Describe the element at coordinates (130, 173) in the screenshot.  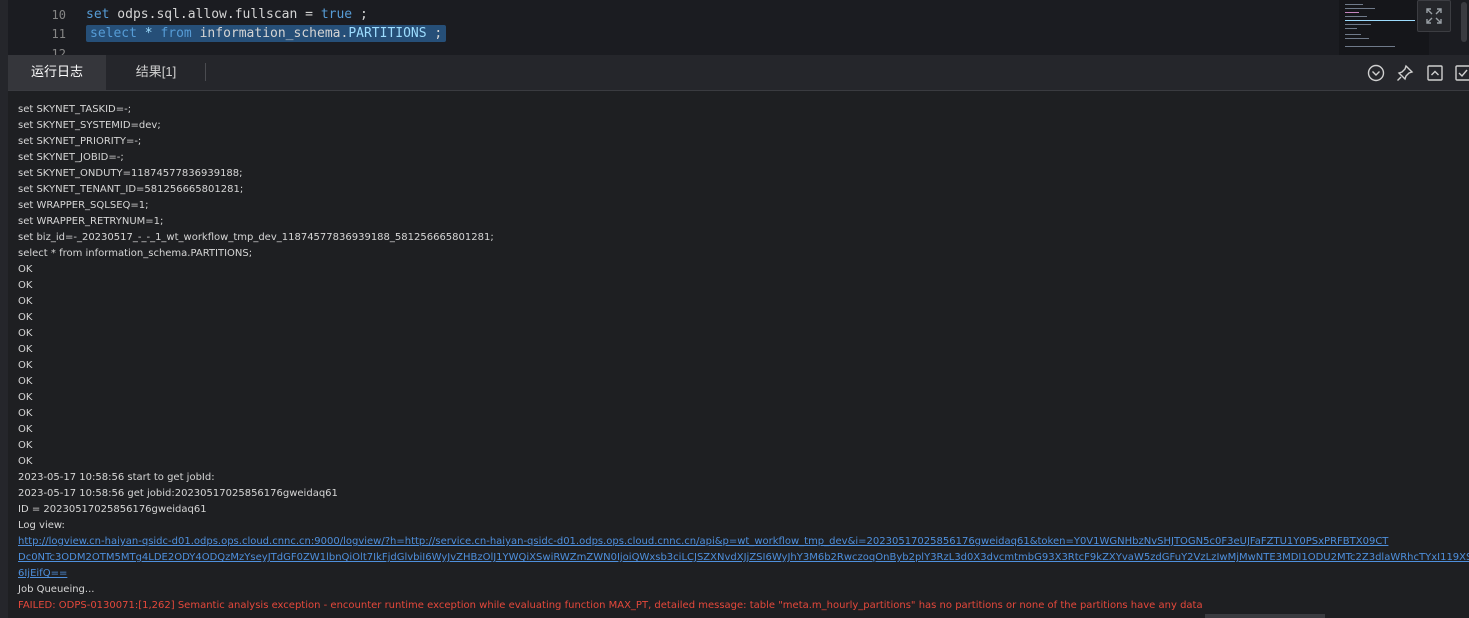
I see `log-line: set SKYNET_ONDUTY=11874577836939188;` at that location.